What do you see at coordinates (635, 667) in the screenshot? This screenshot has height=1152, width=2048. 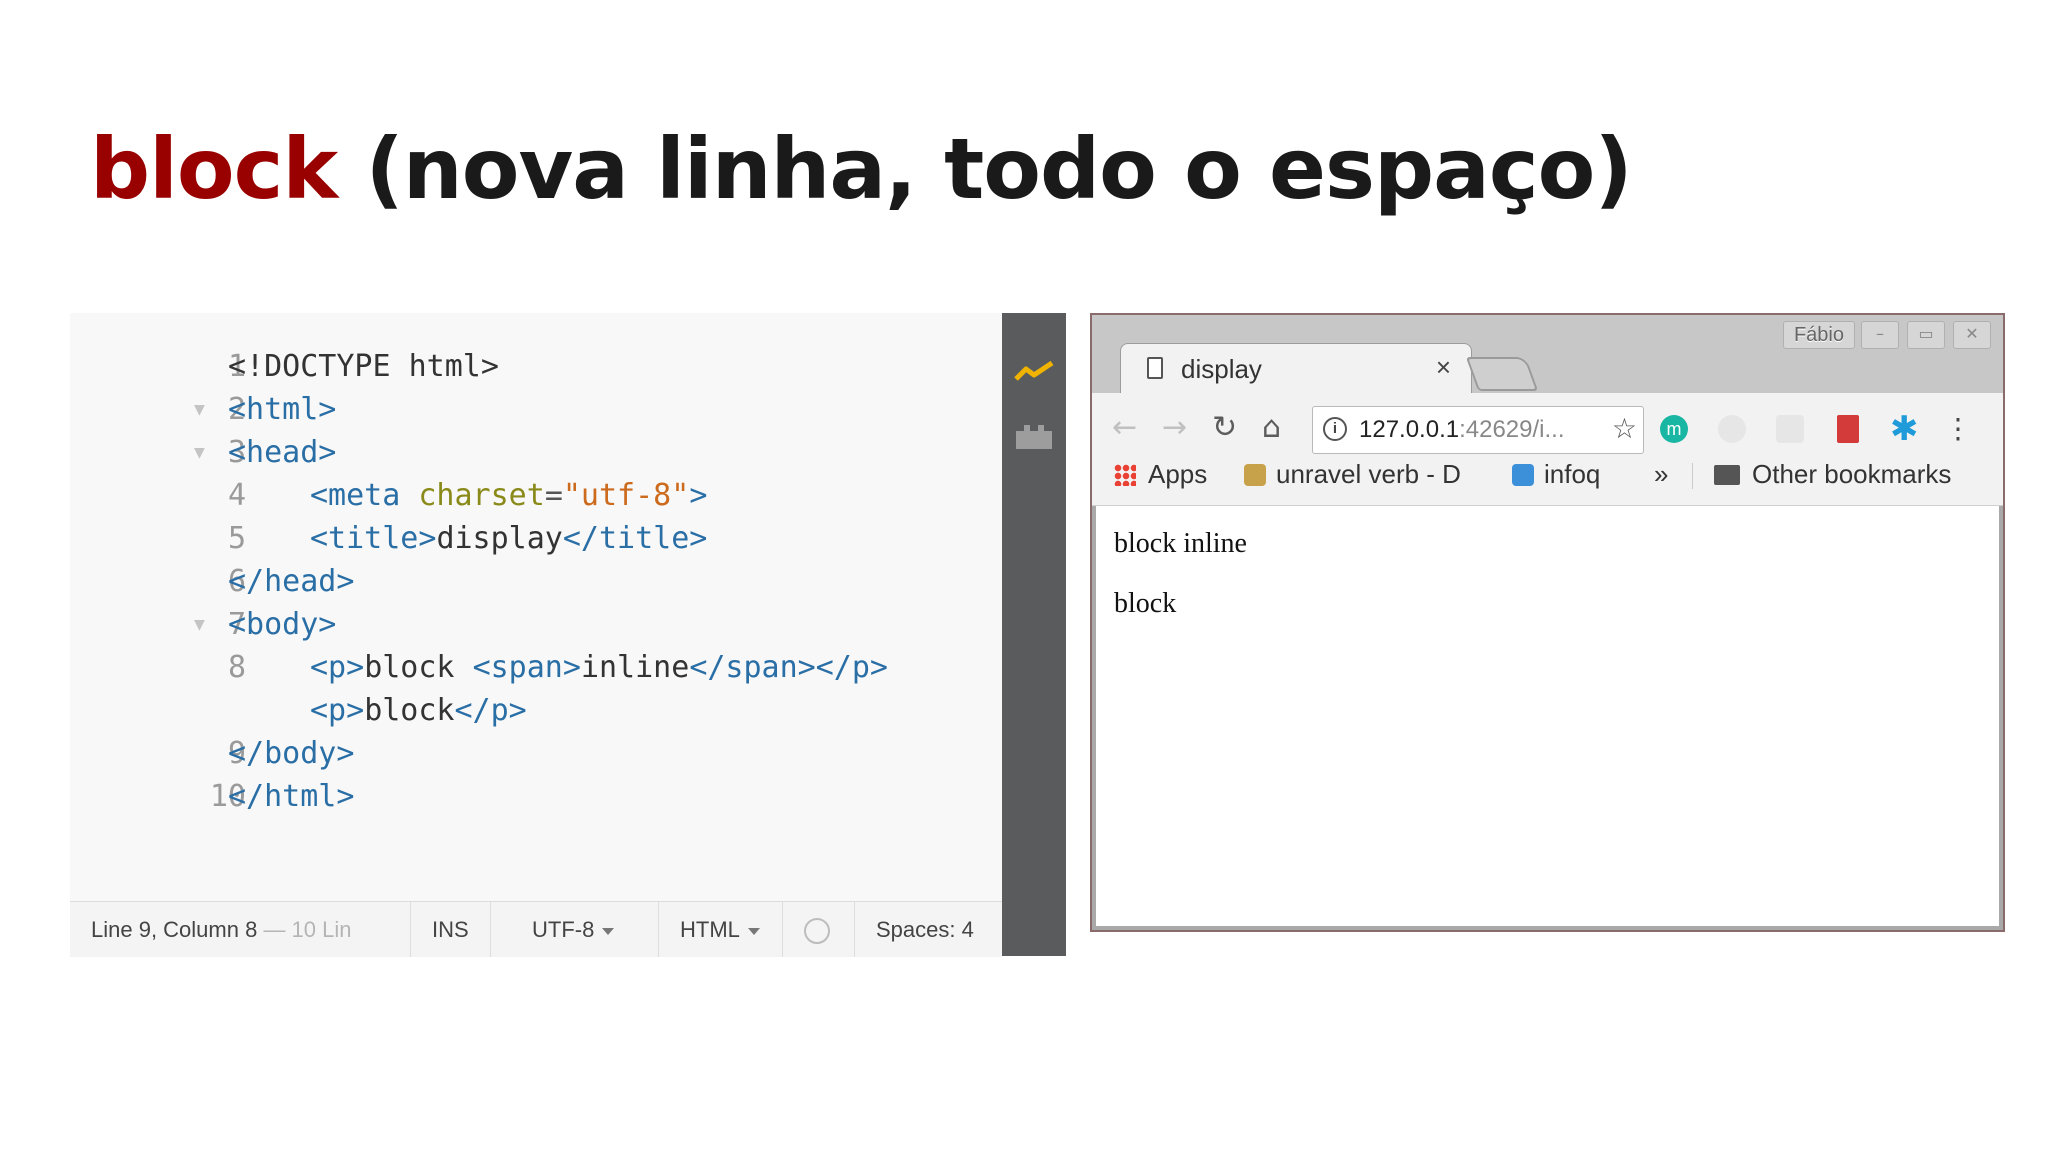 I see `code-token: inline` at bounding box center [635, 667].